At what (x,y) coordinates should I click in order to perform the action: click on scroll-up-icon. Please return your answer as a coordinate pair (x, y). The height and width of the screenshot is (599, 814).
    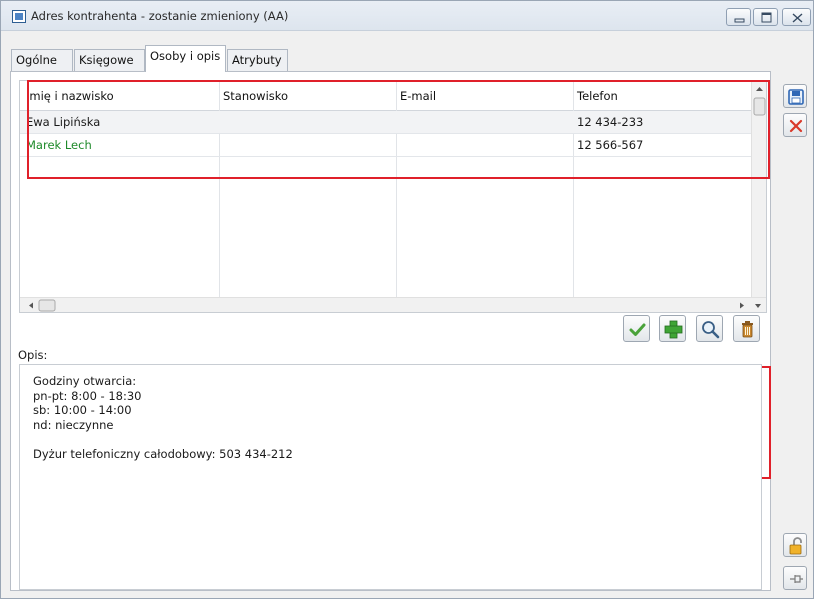
    Looking at the image, I should click on (759, 101).